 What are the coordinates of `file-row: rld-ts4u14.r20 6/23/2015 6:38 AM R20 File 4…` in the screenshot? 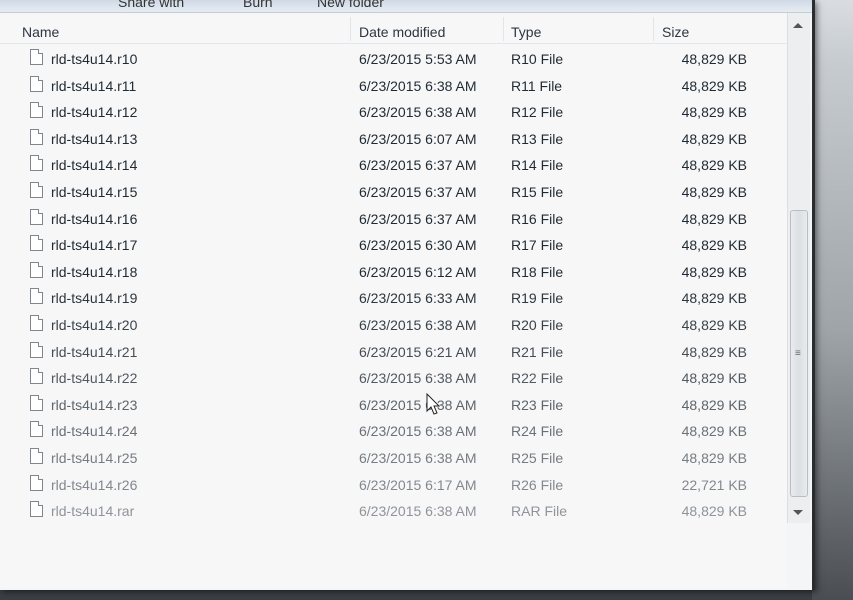 It's located at (393, 324).